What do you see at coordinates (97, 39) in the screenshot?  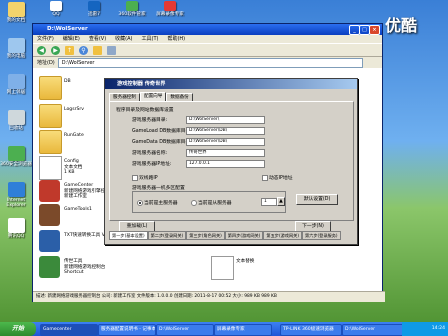 I see `menu-item: 查看(V)` at bounding box center [97, 39].